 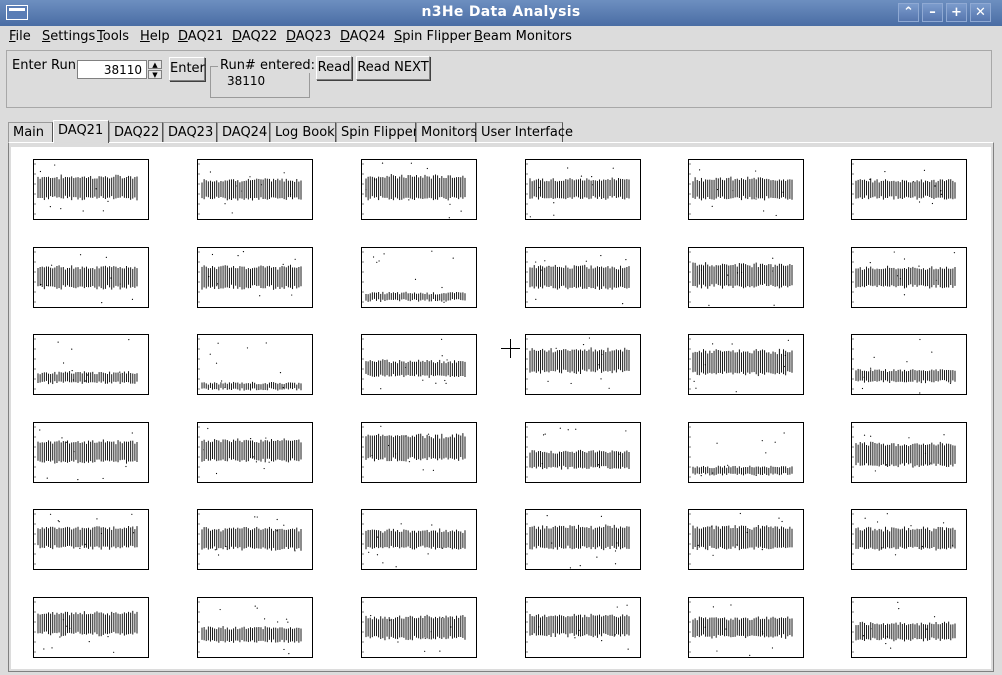 What do you see at coordinates (932, 12) in the screenshot?
I see `minimize-icon: –` at bounding box center [932, 12].